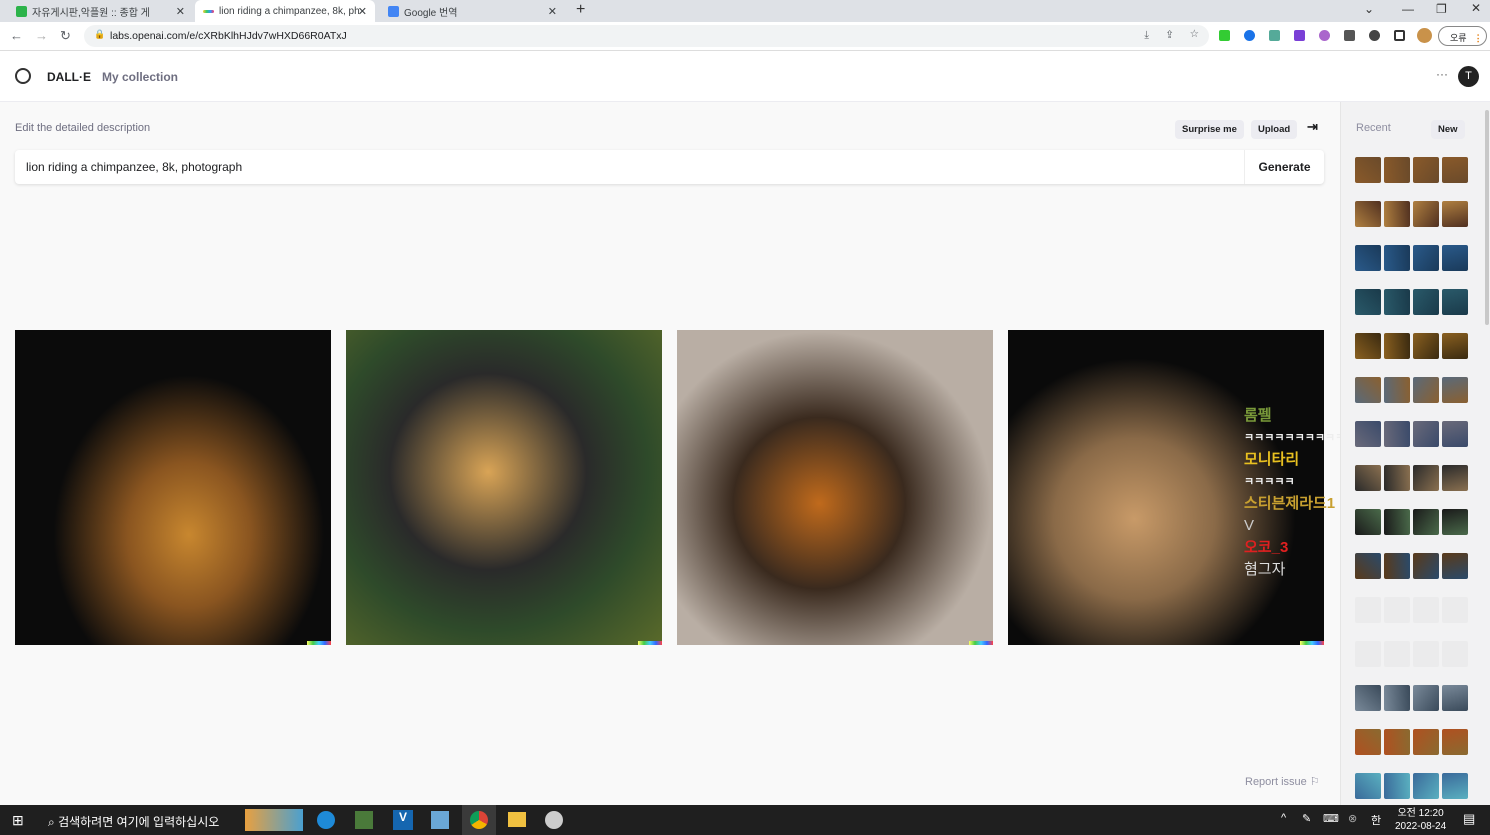 The height and width of the screenshot is (835, 1490). I want to click on my-collection-link: My collection, so click(140, 77).